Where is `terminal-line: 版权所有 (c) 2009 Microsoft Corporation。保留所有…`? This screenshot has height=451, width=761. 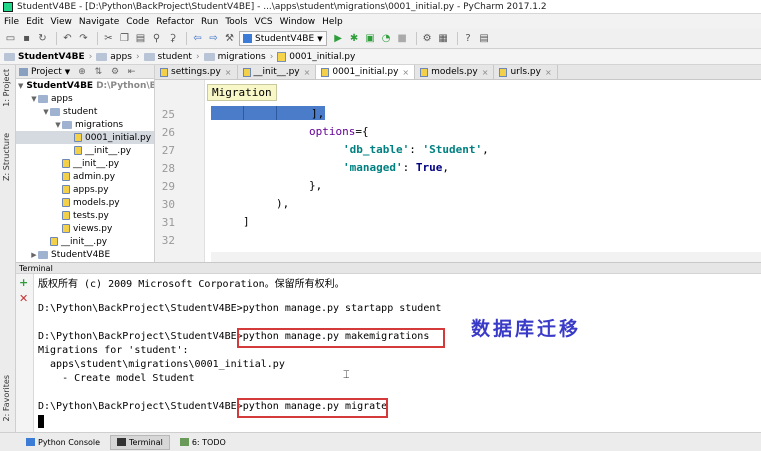
terminal-line: 版权所有 (c) 2009 Microsoft Corporation。保留所有… is located at coordinates (191, 284).